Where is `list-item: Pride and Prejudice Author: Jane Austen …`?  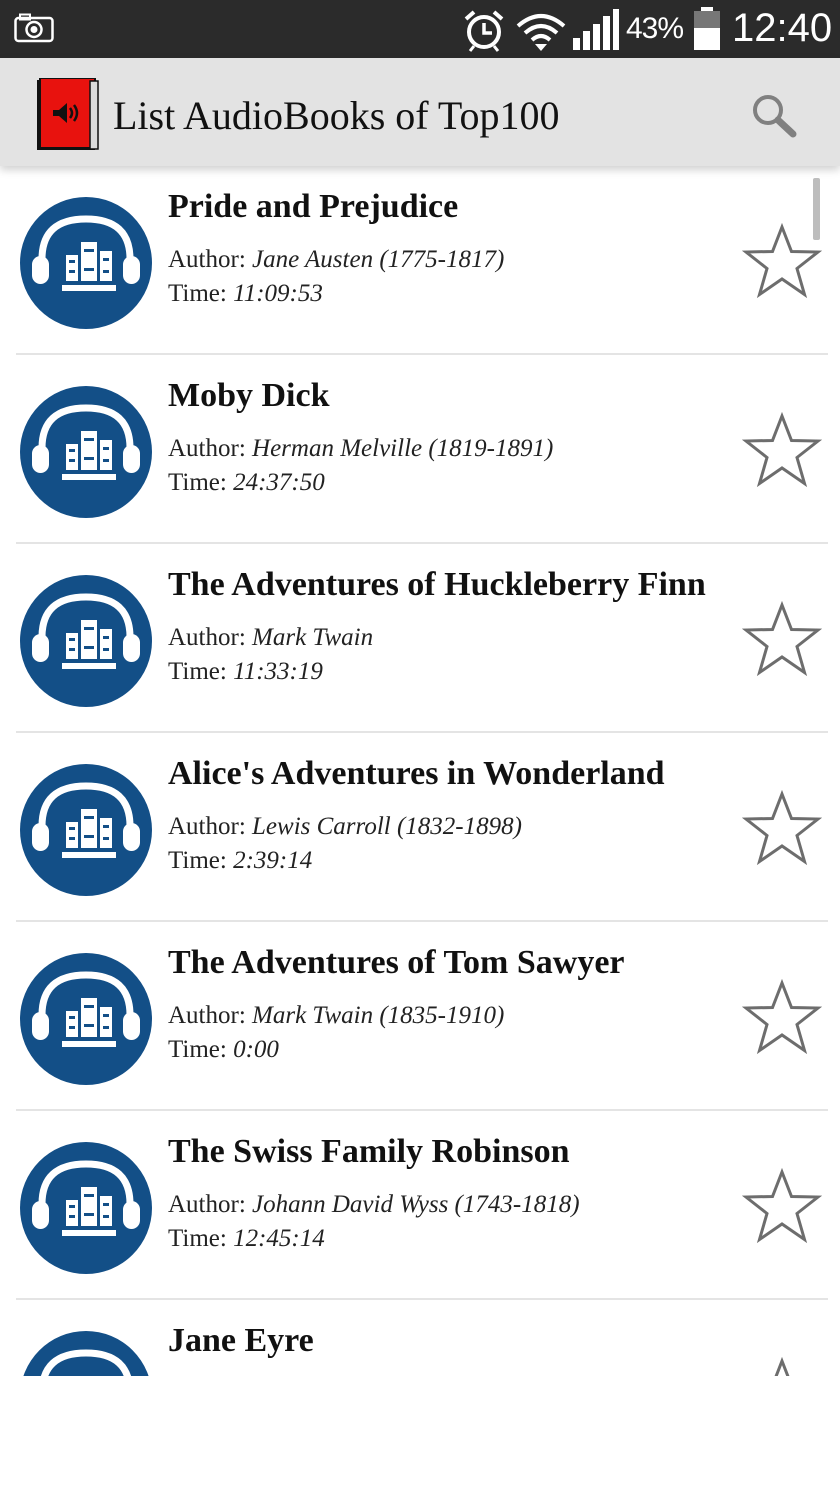
list-item: Pride and Prejudice Author: Jane Austen … is located at coordinates (420, 260).